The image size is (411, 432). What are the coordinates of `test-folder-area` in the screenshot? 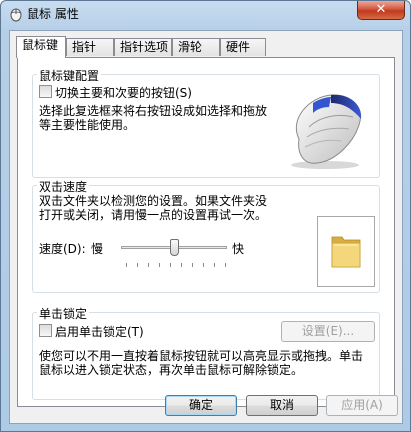 It's located at (346, 251).